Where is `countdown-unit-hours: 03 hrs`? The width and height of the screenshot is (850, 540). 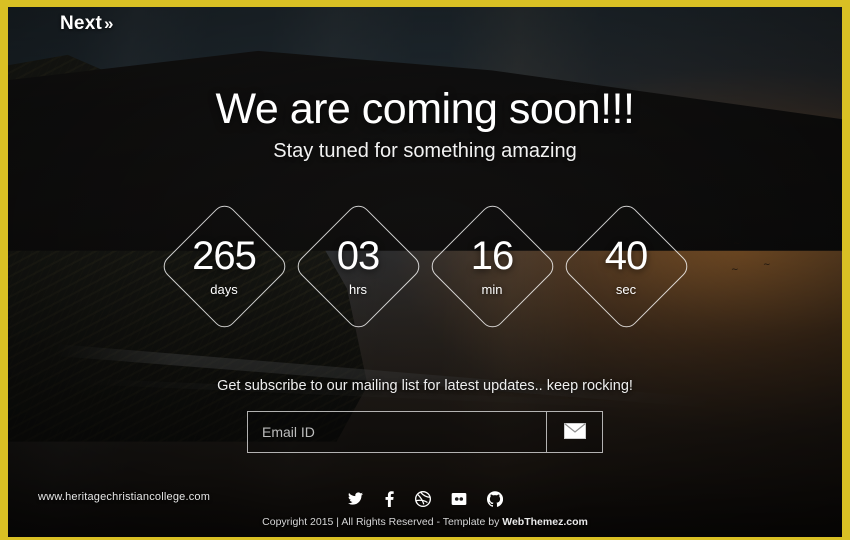
countdown-unit-hours: 03 hrs is located at coordinates (358, 266).